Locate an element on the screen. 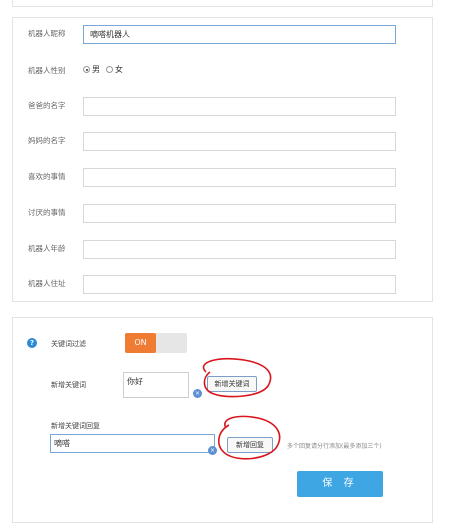 The width and height of the screenshot is (449, 523). top-panel-edge is located at coordinates (222, 3).